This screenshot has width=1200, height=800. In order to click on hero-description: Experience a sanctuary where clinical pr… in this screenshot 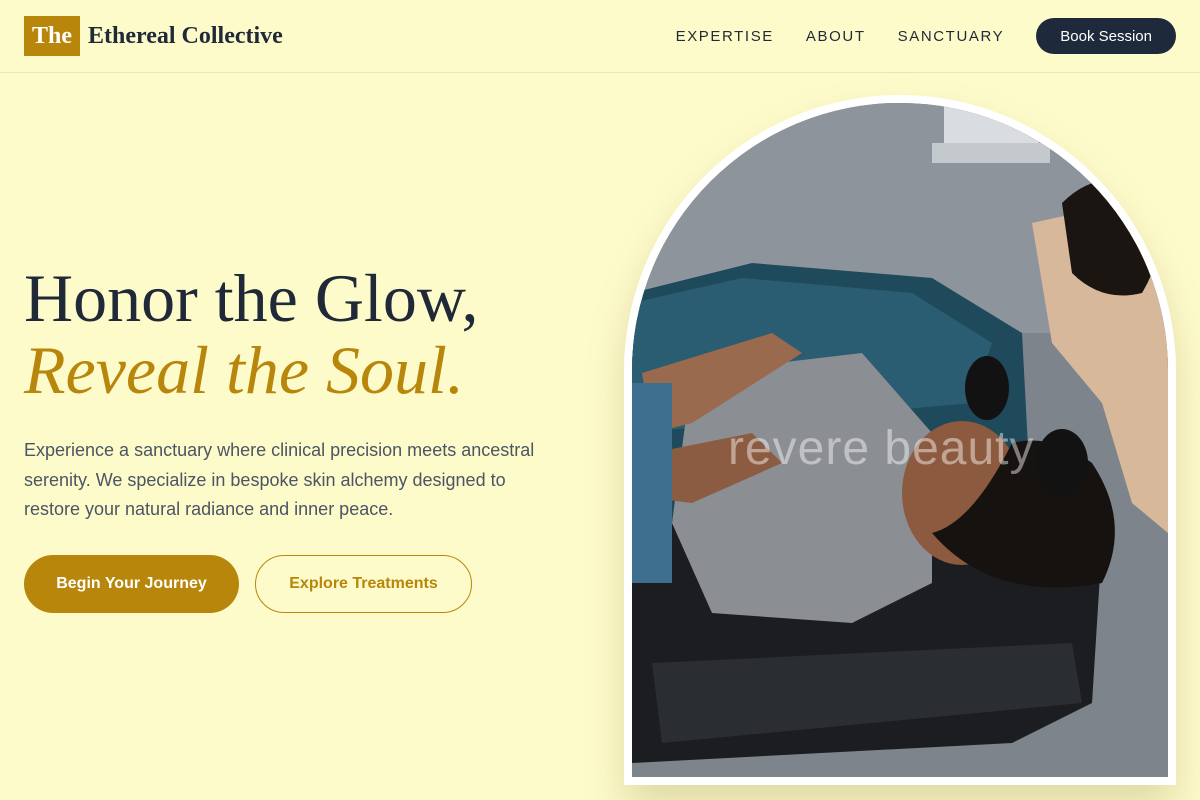, I will do `click(279, 479)`.